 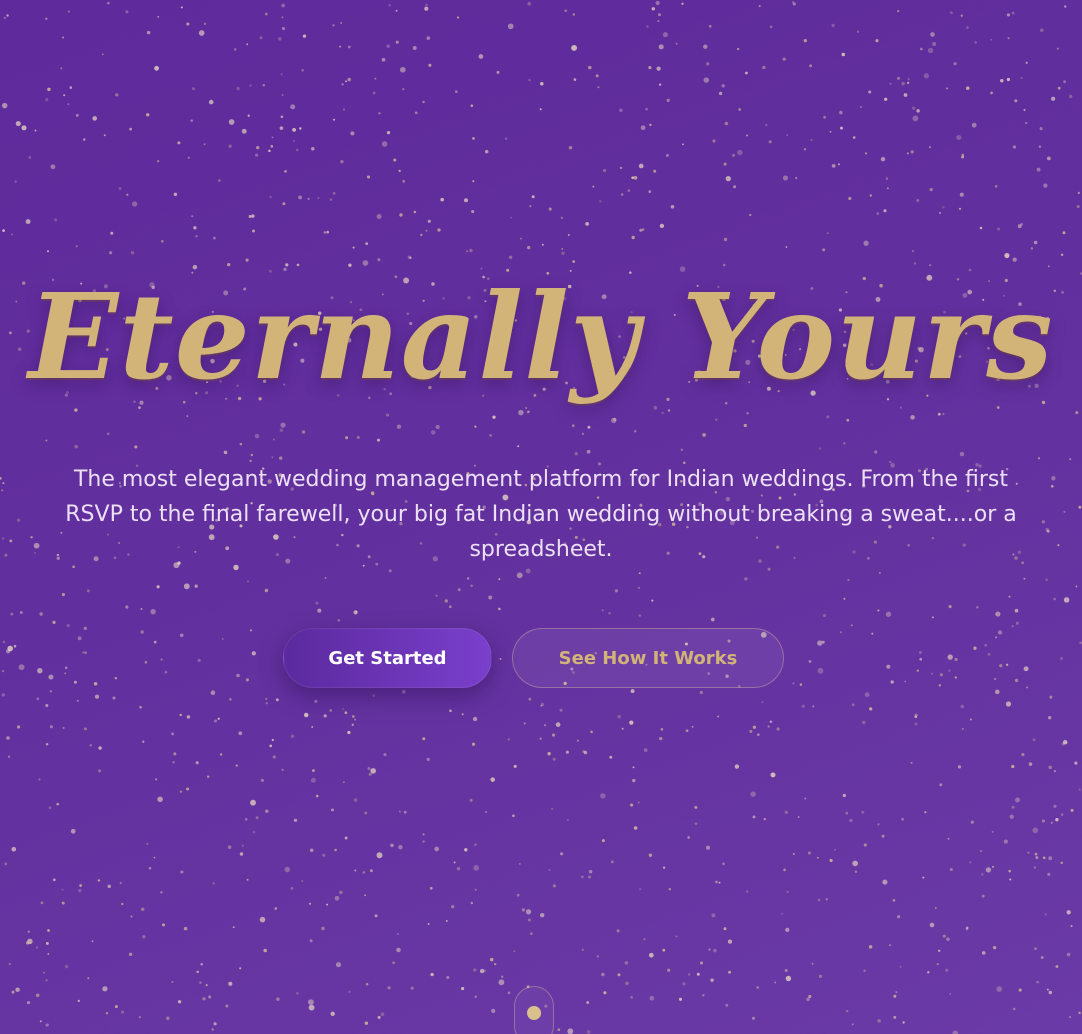 I want to click on scroll-mouse-icon, so click(x=534, y=1010).